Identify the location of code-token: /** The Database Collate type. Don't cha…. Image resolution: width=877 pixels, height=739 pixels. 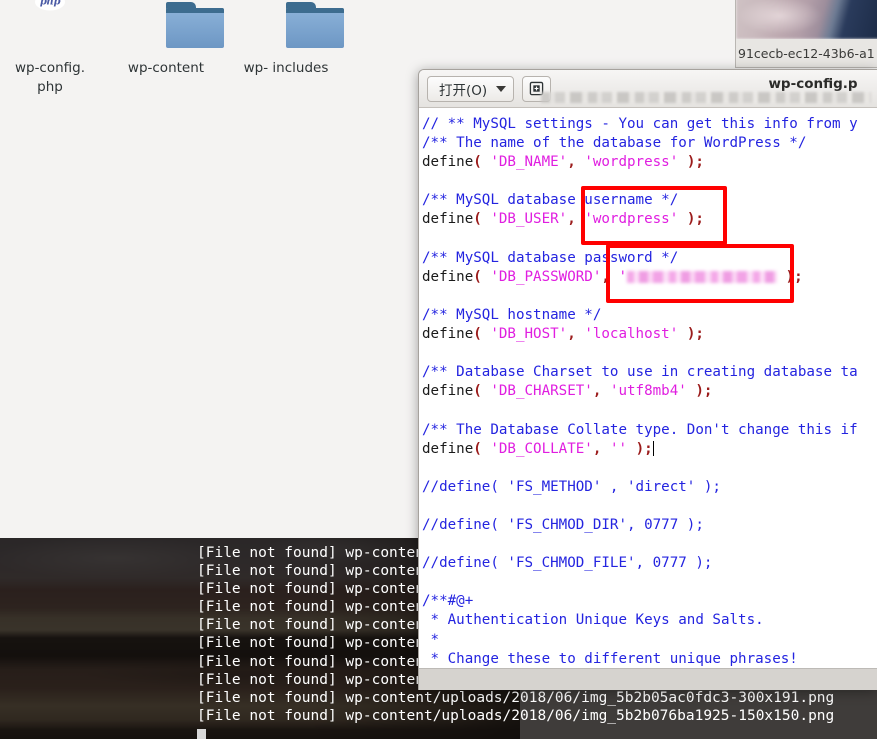
(640, 429).